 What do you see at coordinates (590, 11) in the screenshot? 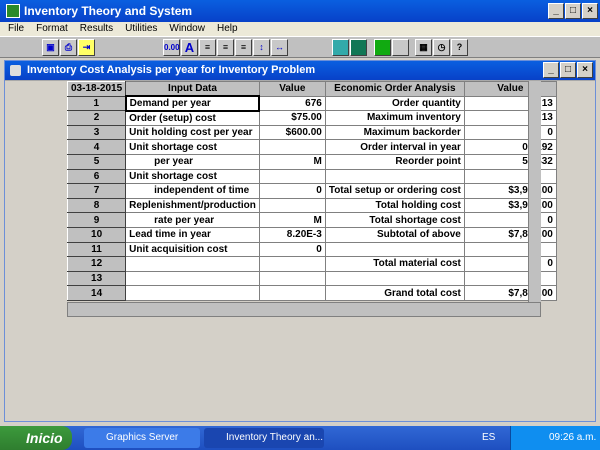
I see `close-button: ×` at bounding box center [590, 11].